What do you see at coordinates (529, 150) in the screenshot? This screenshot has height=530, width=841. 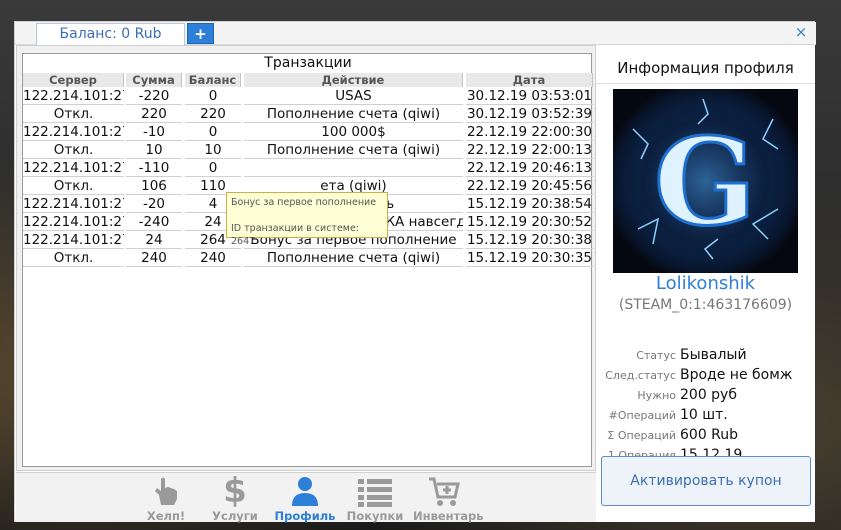 I see `table-cell: 22.12.19 22:00:13` at bounding box center [529, 150].